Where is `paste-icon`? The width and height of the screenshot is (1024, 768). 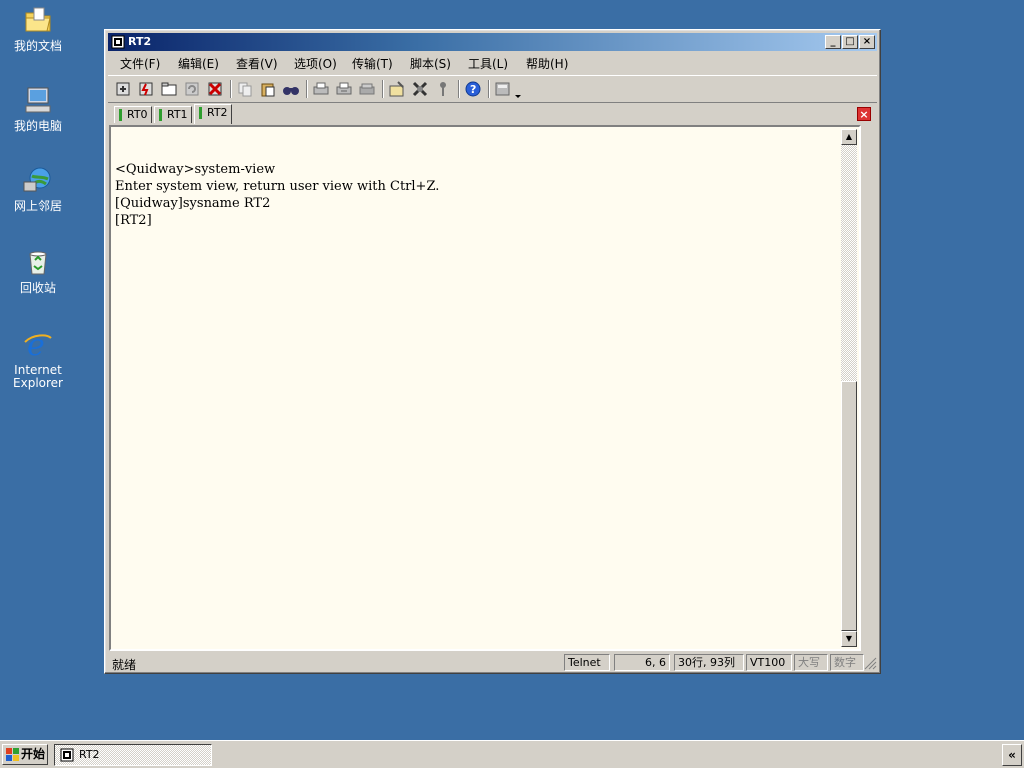
paste-icon is located at coordinates (268, 89).